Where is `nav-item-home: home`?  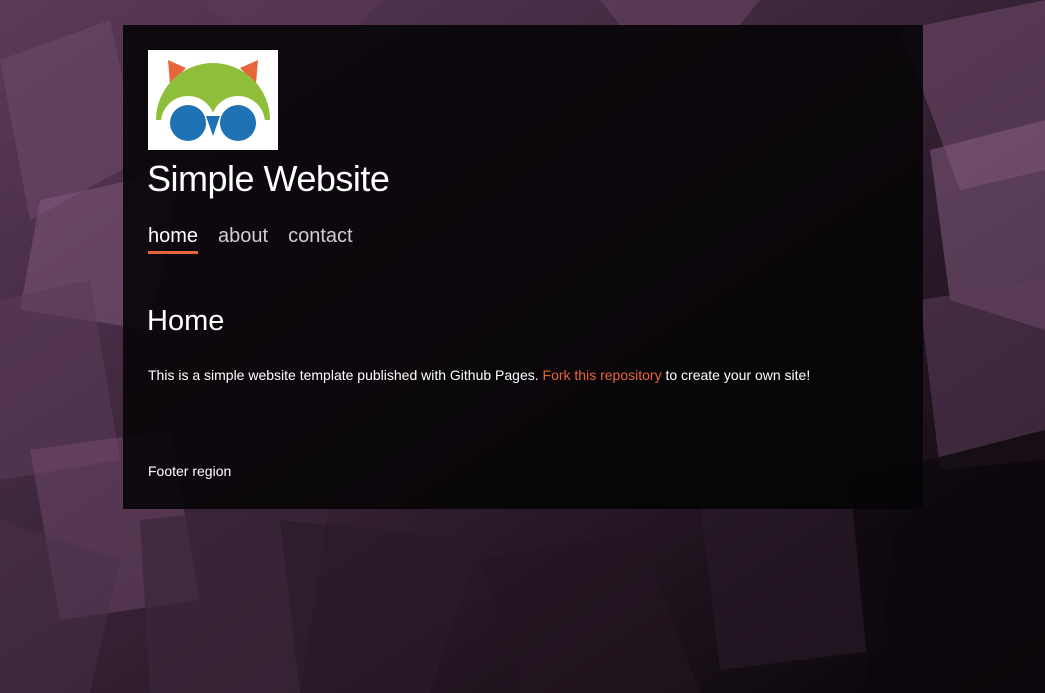 nav-item-home: home is located at coordinates (173, 239).